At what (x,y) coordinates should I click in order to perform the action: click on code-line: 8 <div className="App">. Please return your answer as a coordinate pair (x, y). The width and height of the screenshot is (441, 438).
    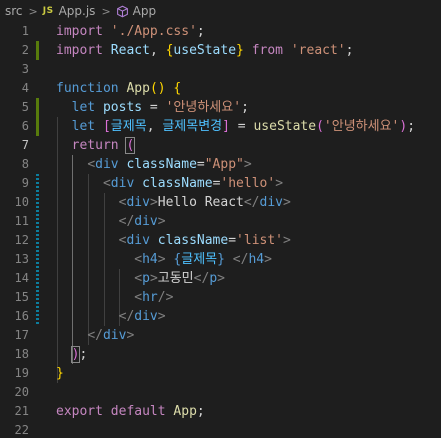
    Looking at the image, I should click on (220, 164).